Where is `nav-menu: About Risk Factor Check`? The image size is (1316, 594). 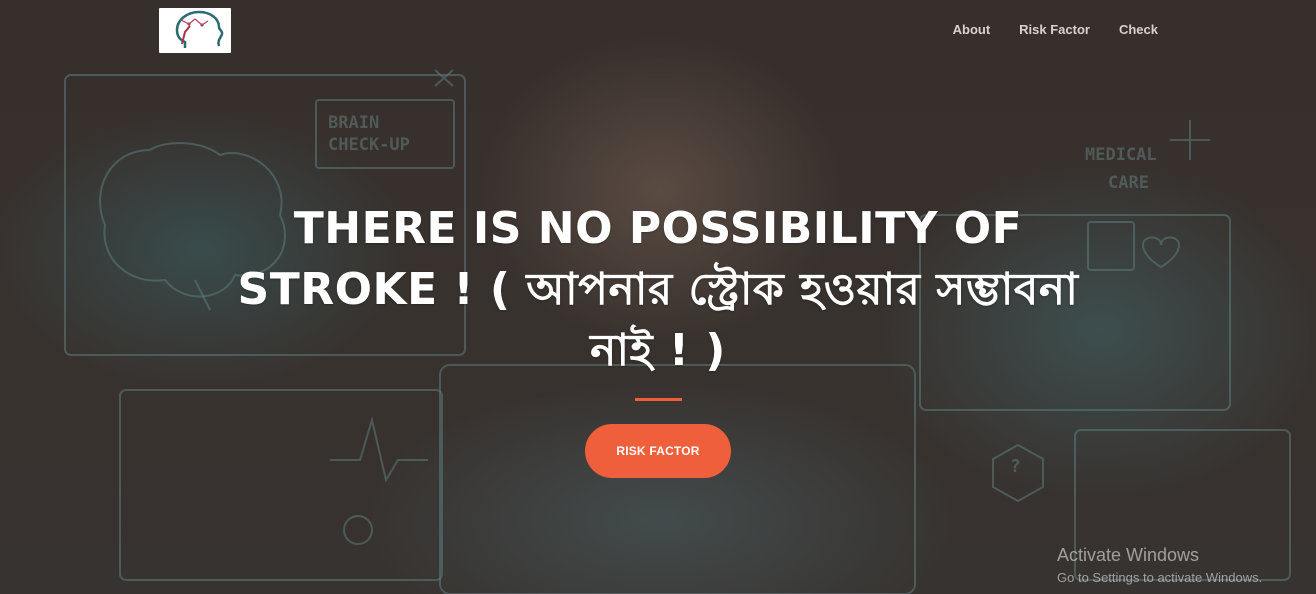
nav-menu: About Risk Factor Check is located at coordinates (1055, 29).